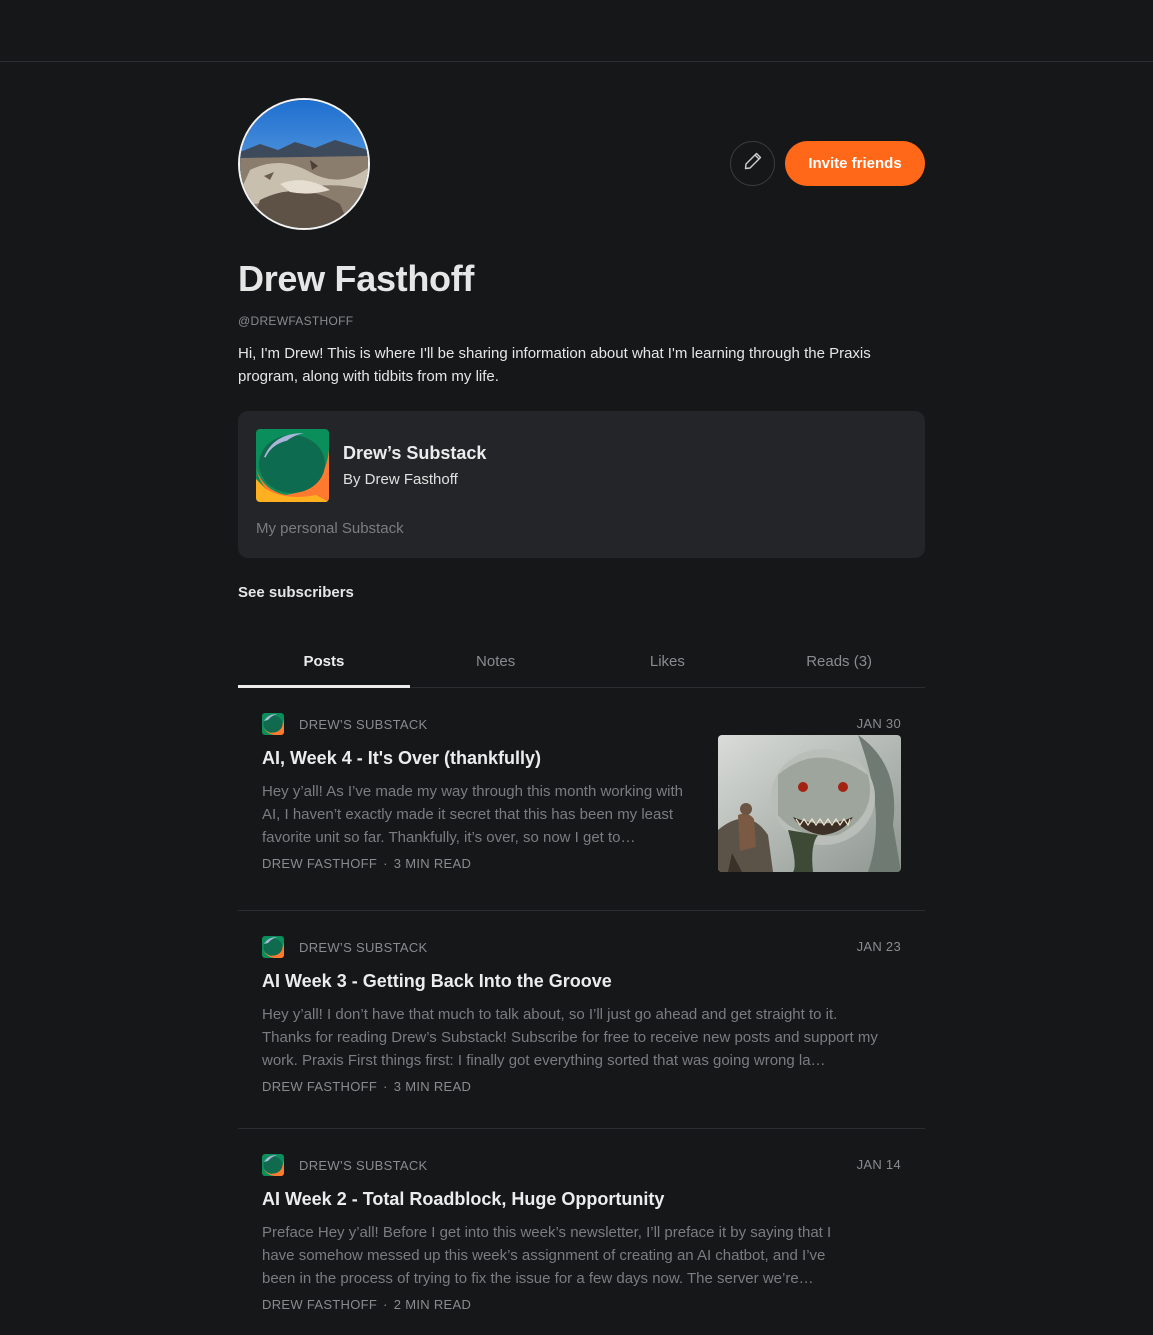 The height and width of the screenshot is (1335, 1153). What do you see at coordinates (304, 164) in the screenshot?
I see `avatar` at bounding box center [304, 164].